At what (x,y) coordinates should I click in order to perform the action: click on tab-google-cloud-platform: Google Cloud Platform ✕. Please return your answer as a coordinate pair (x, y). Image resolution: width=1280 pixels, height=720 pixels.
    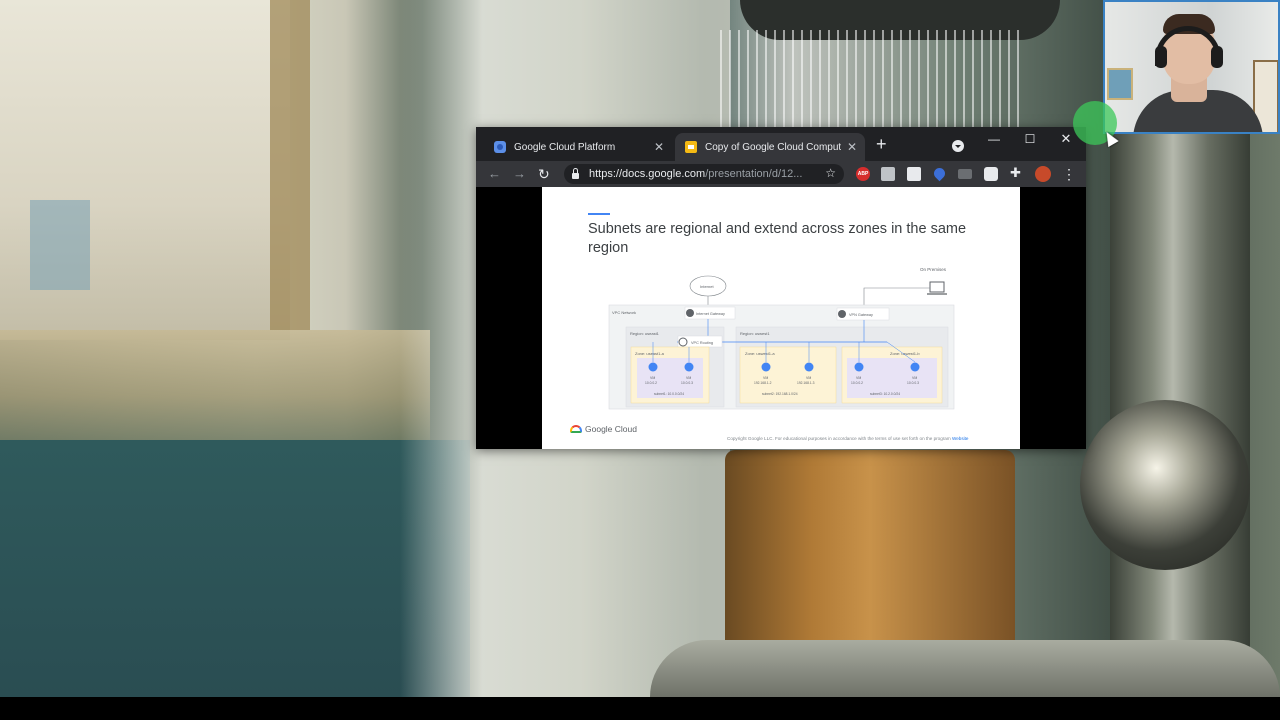
    Looking at the image, I should click on (578, 147).